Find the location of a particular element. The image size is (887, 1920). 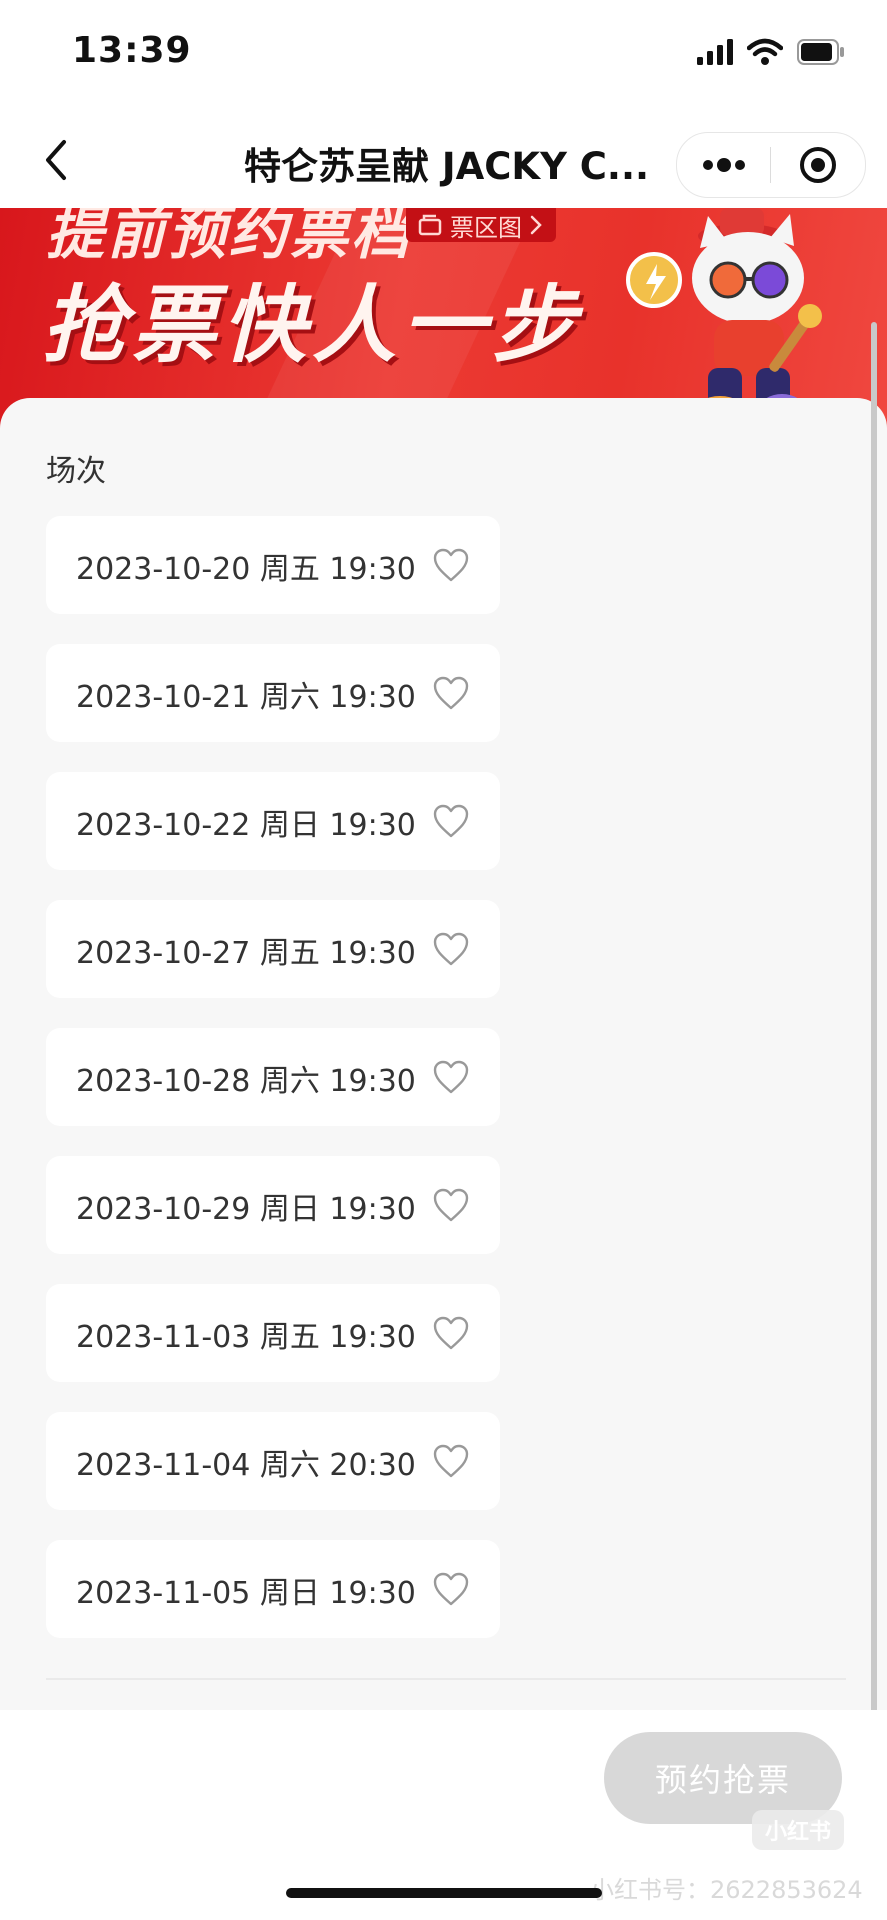

chevron-left-icon is located at coordinates (56, 160).